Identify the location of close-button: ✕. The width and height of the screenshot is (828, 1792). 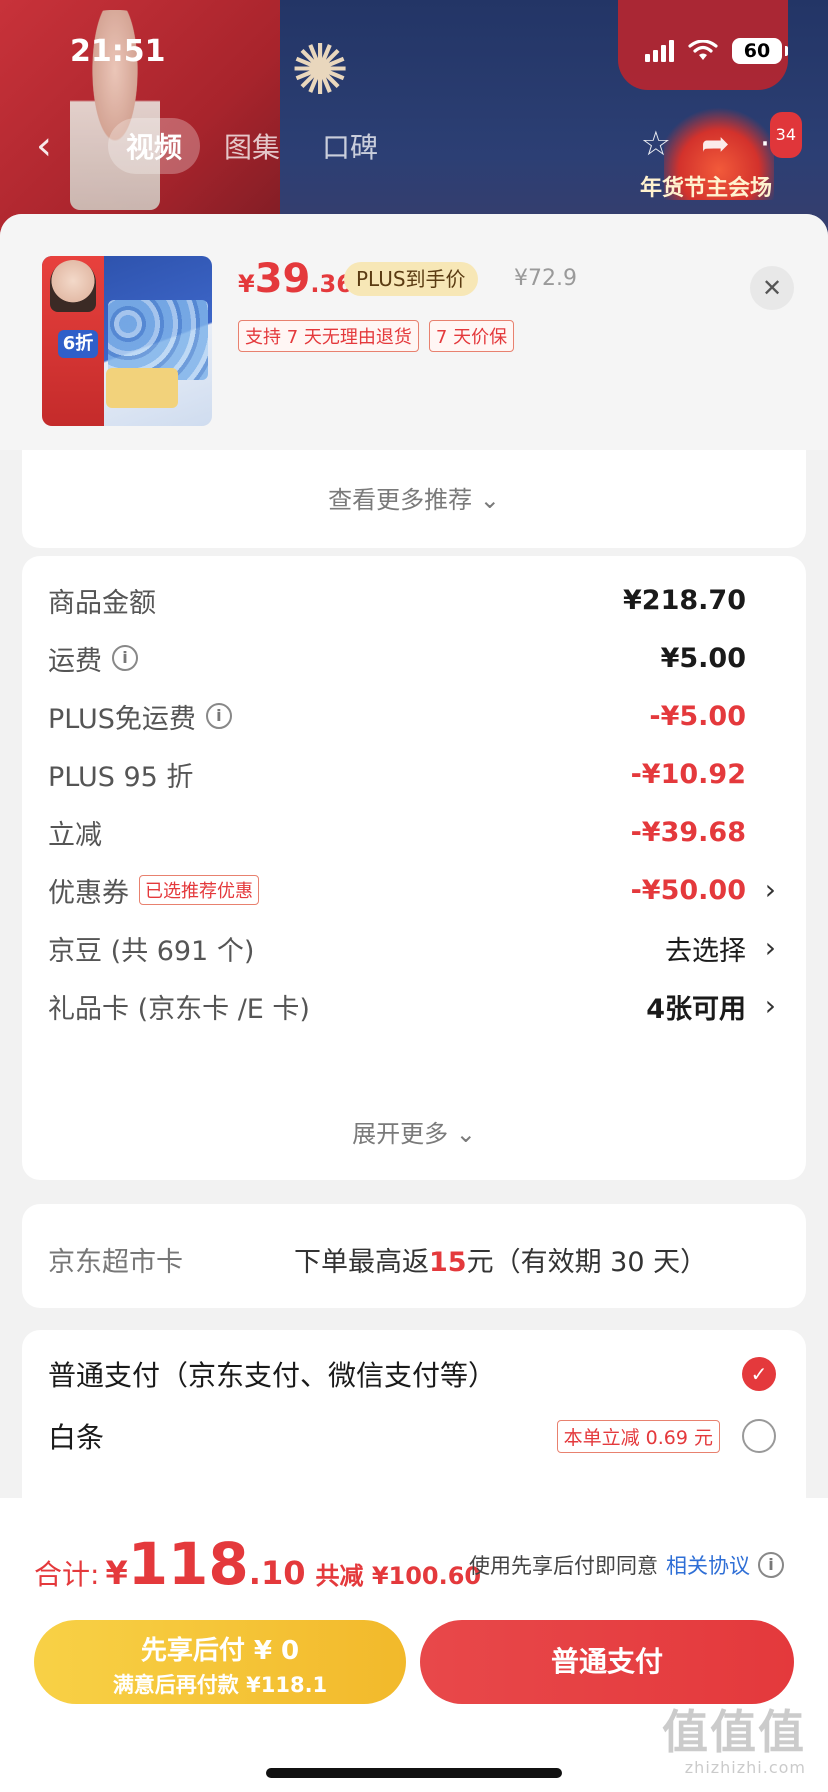
(772, 288).